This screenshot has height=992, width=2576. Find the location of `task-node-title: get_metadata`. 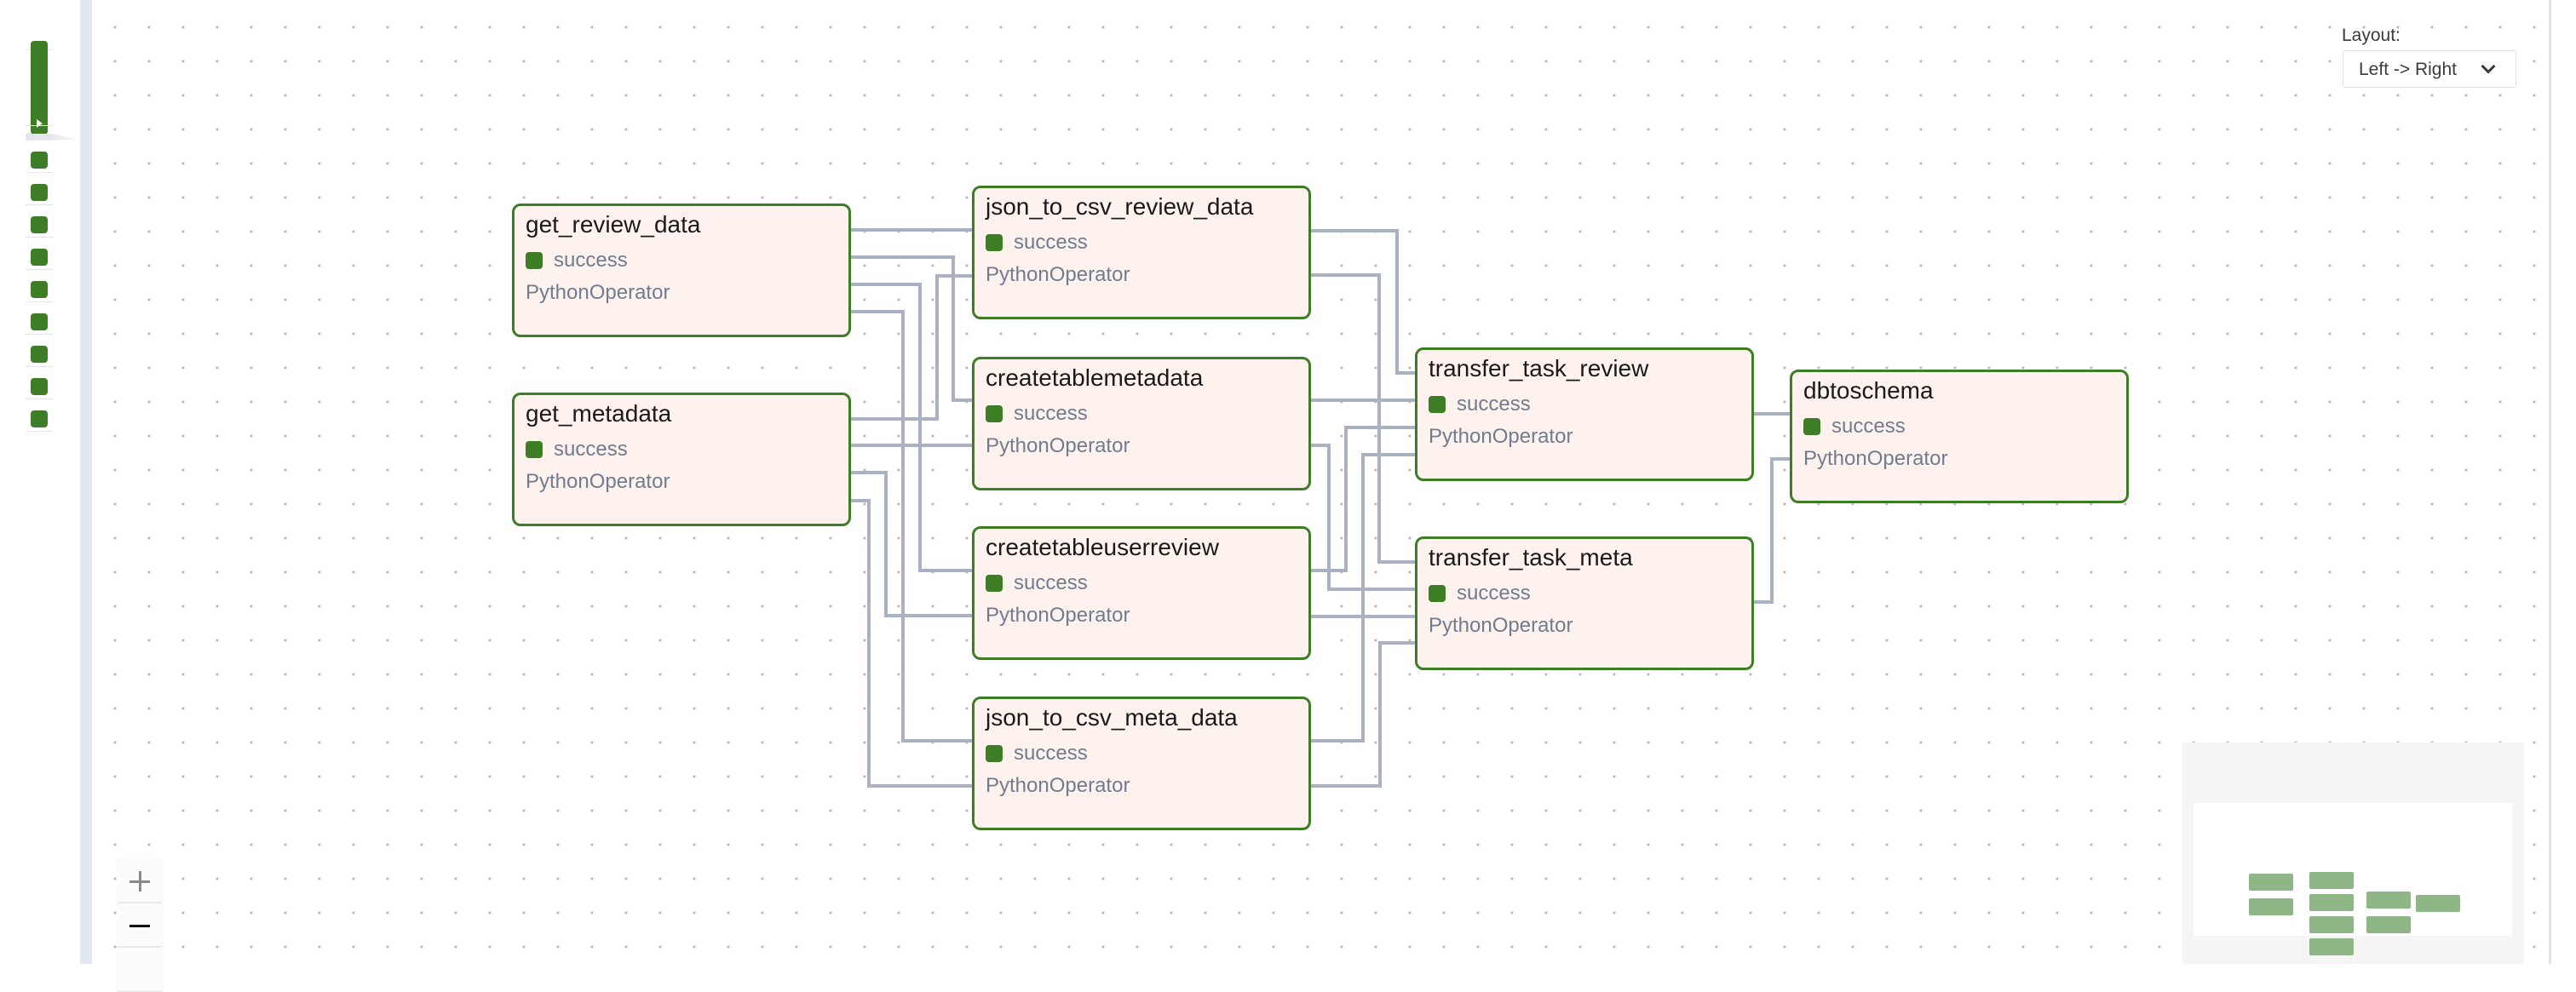

task-node-title: get_metadata is located at coordinates (599, 413).